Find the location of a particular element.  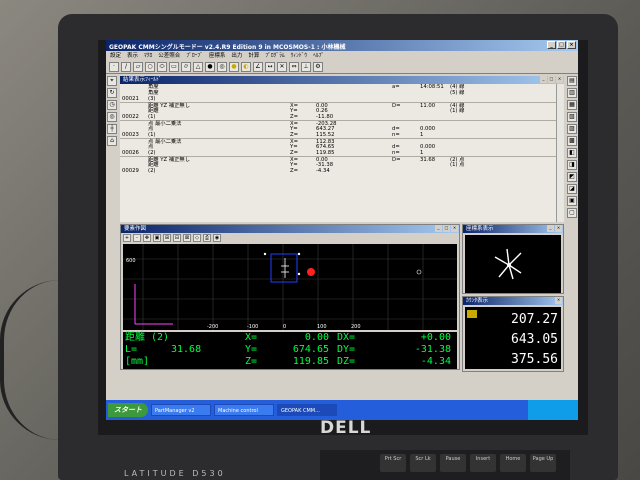

graphics-panel-titlebar: 要素作図 _ □ × is located at coordinates (290, 229).